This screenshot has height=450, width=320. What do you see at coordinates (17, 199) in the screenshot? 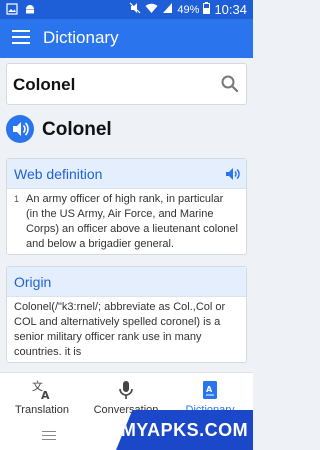
I see `definition-number: 1` at bounding box center [17, 199].